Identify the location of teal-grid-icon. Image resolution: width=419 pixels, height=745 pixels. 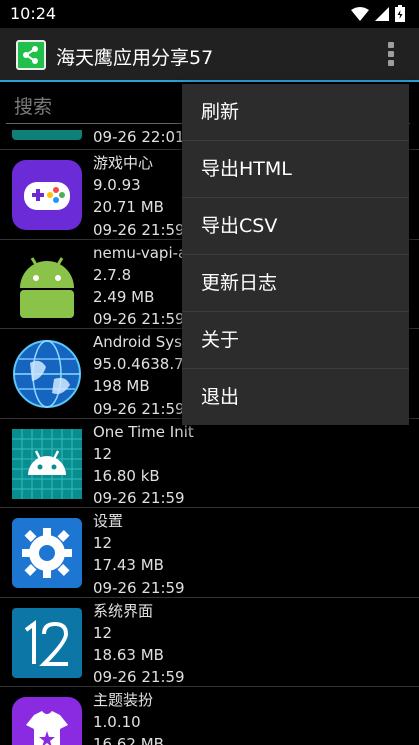
(47, 135).